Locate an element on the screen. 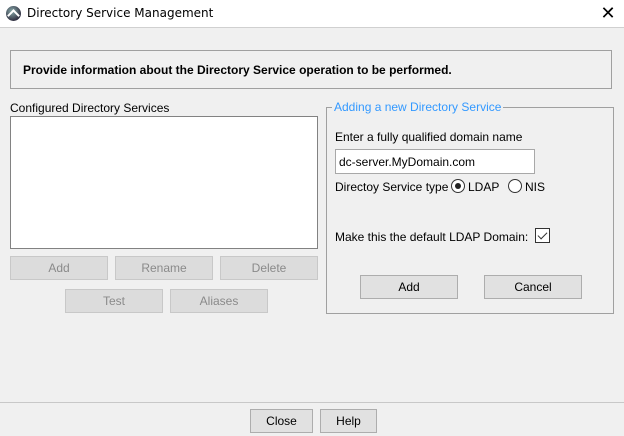 The width and height of the screenshot is (624, 436). nis-radio is located at coordinates (515, 186).